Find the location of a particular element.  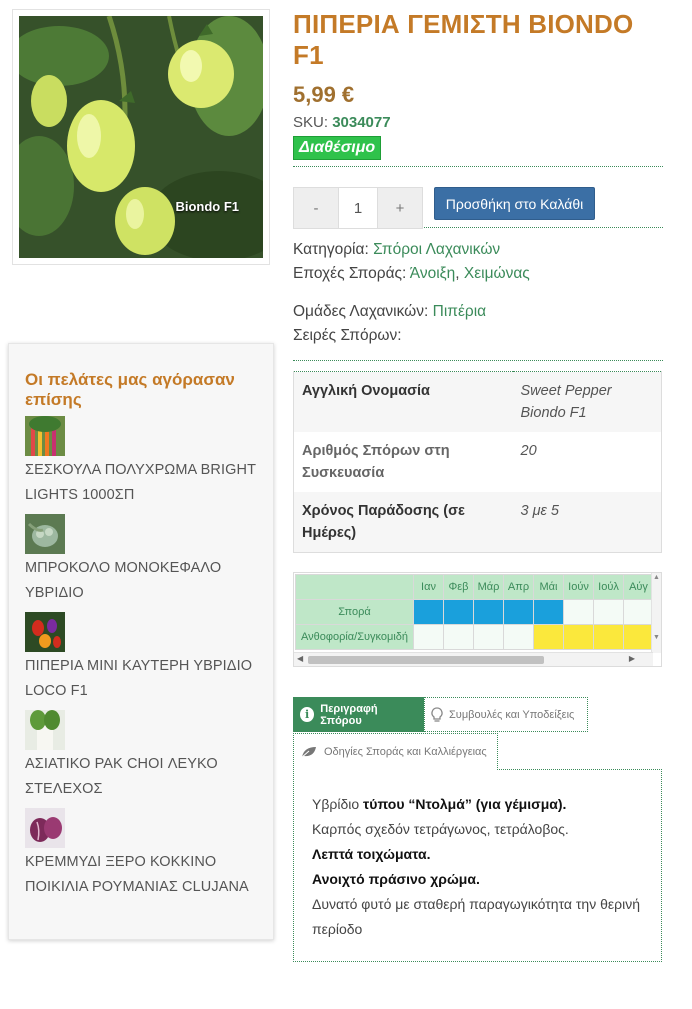

description-bold-text: Λεπτά τοιχώματα. is located at coordinates (371, 854).